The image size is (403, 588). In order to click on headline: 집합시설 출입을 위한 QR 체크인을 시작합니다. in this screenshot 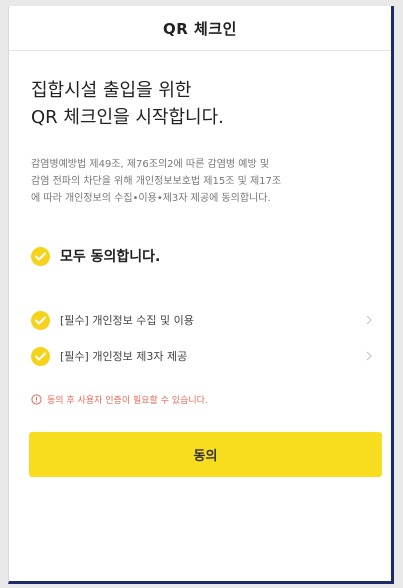, I will do `click(127, 104)`.